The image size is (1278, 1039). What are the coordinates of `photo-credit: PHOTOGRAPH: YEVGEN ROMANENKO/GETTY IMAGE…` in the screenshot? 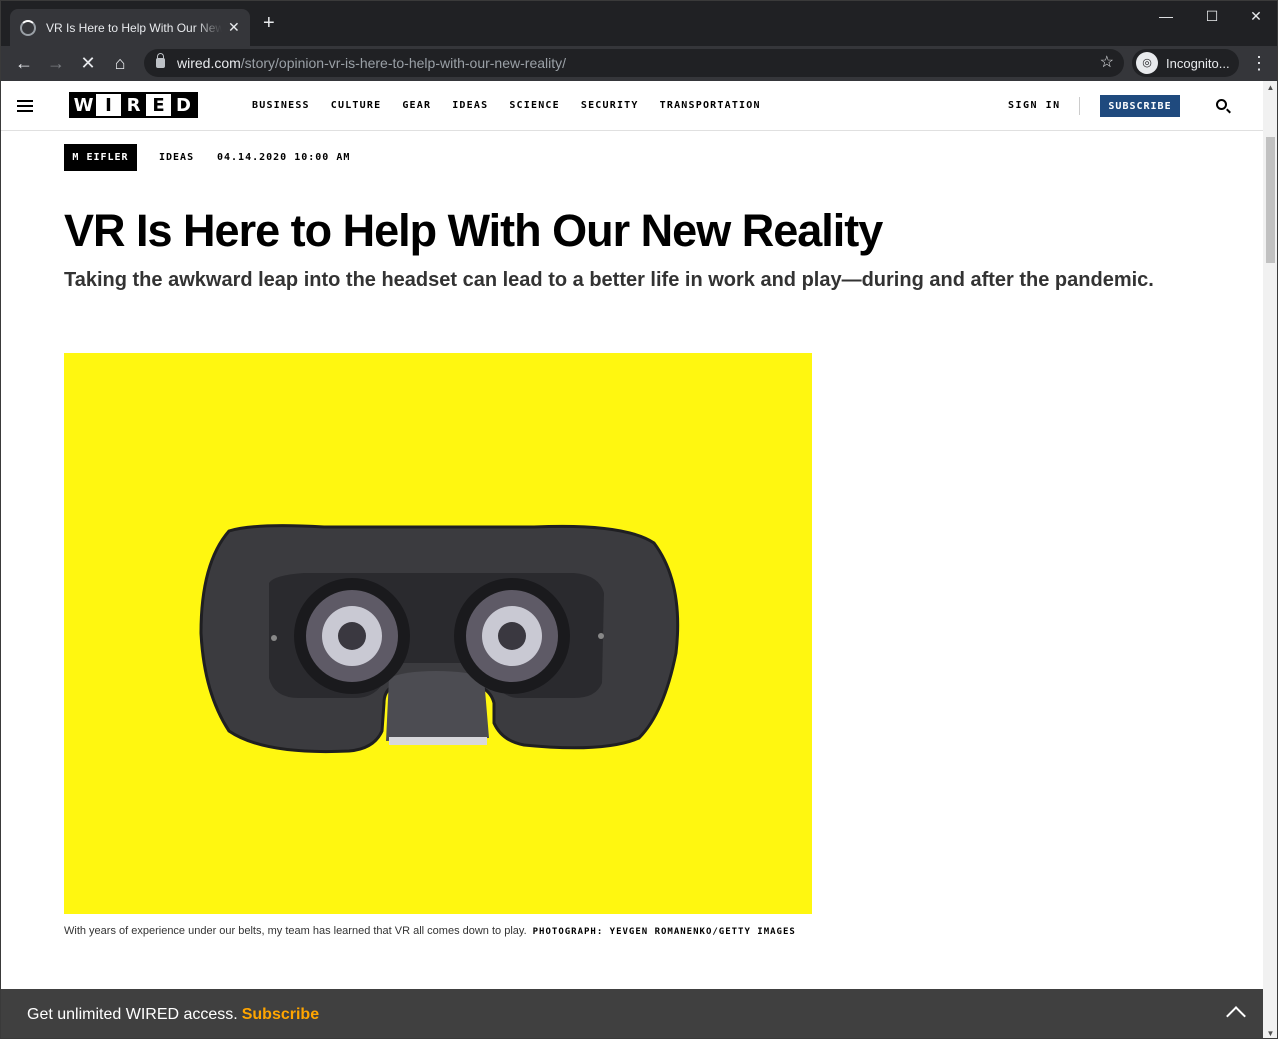 It's located at (664, 932).